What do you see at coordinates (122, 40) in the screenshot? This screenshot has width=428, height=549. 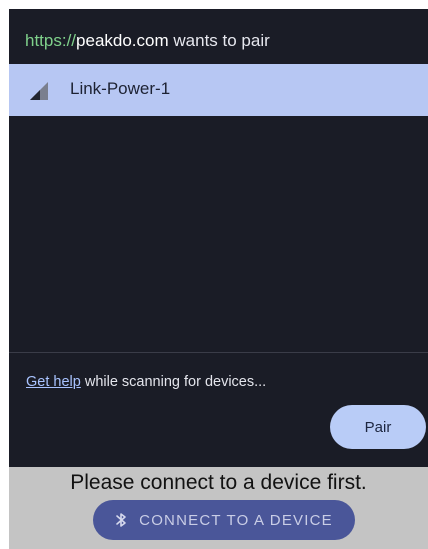 I see `origin-host: peakdo.com` at bounding box center [122, 40].